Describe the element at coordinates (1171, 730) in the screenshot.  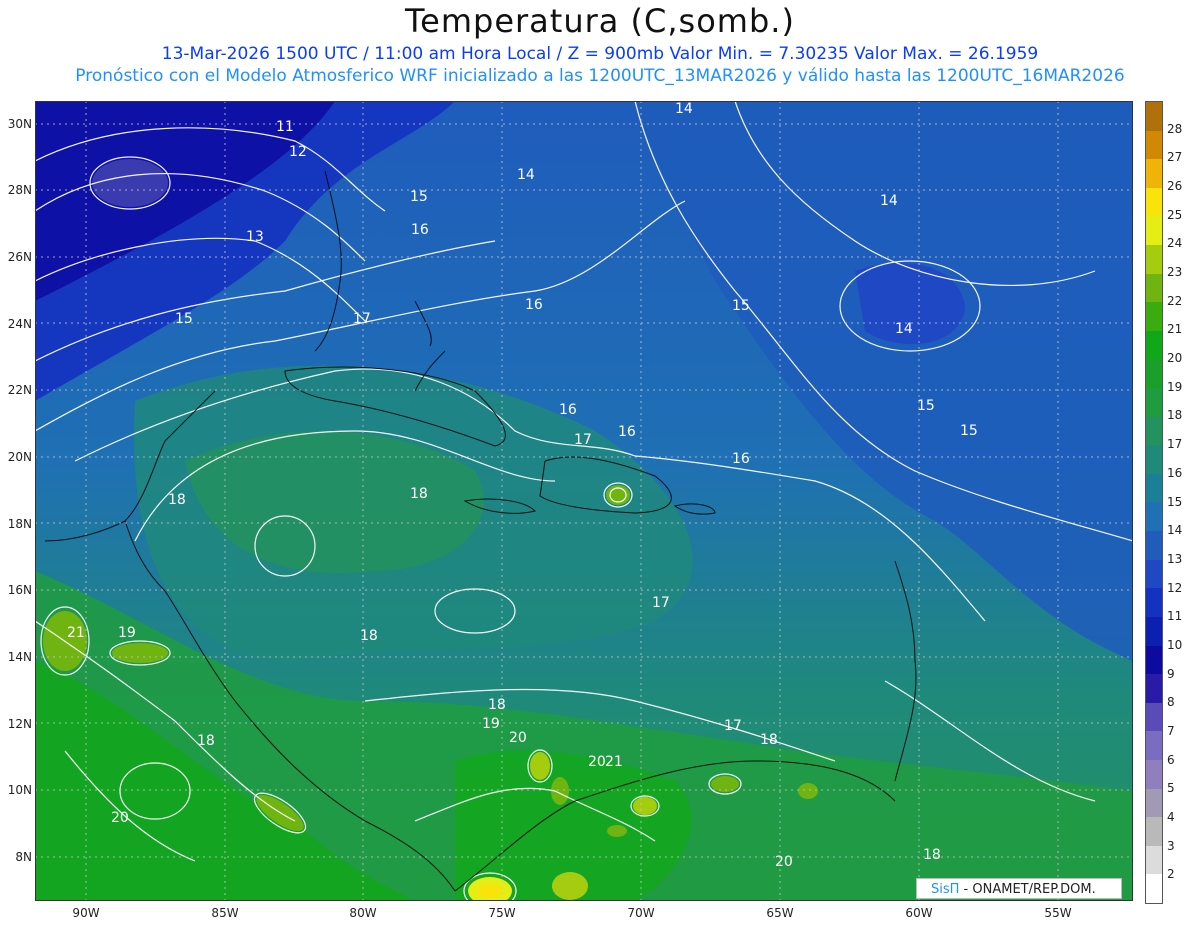
I see `colorbar-tick-label: 7` at that location.